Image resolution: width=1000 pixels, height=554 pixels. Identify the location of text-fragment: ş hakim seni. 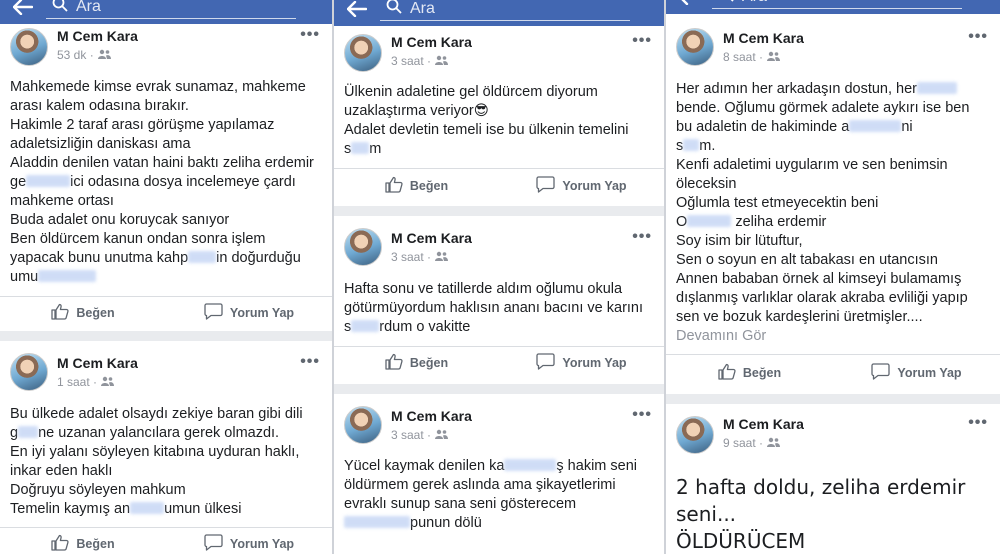
(596, 466).